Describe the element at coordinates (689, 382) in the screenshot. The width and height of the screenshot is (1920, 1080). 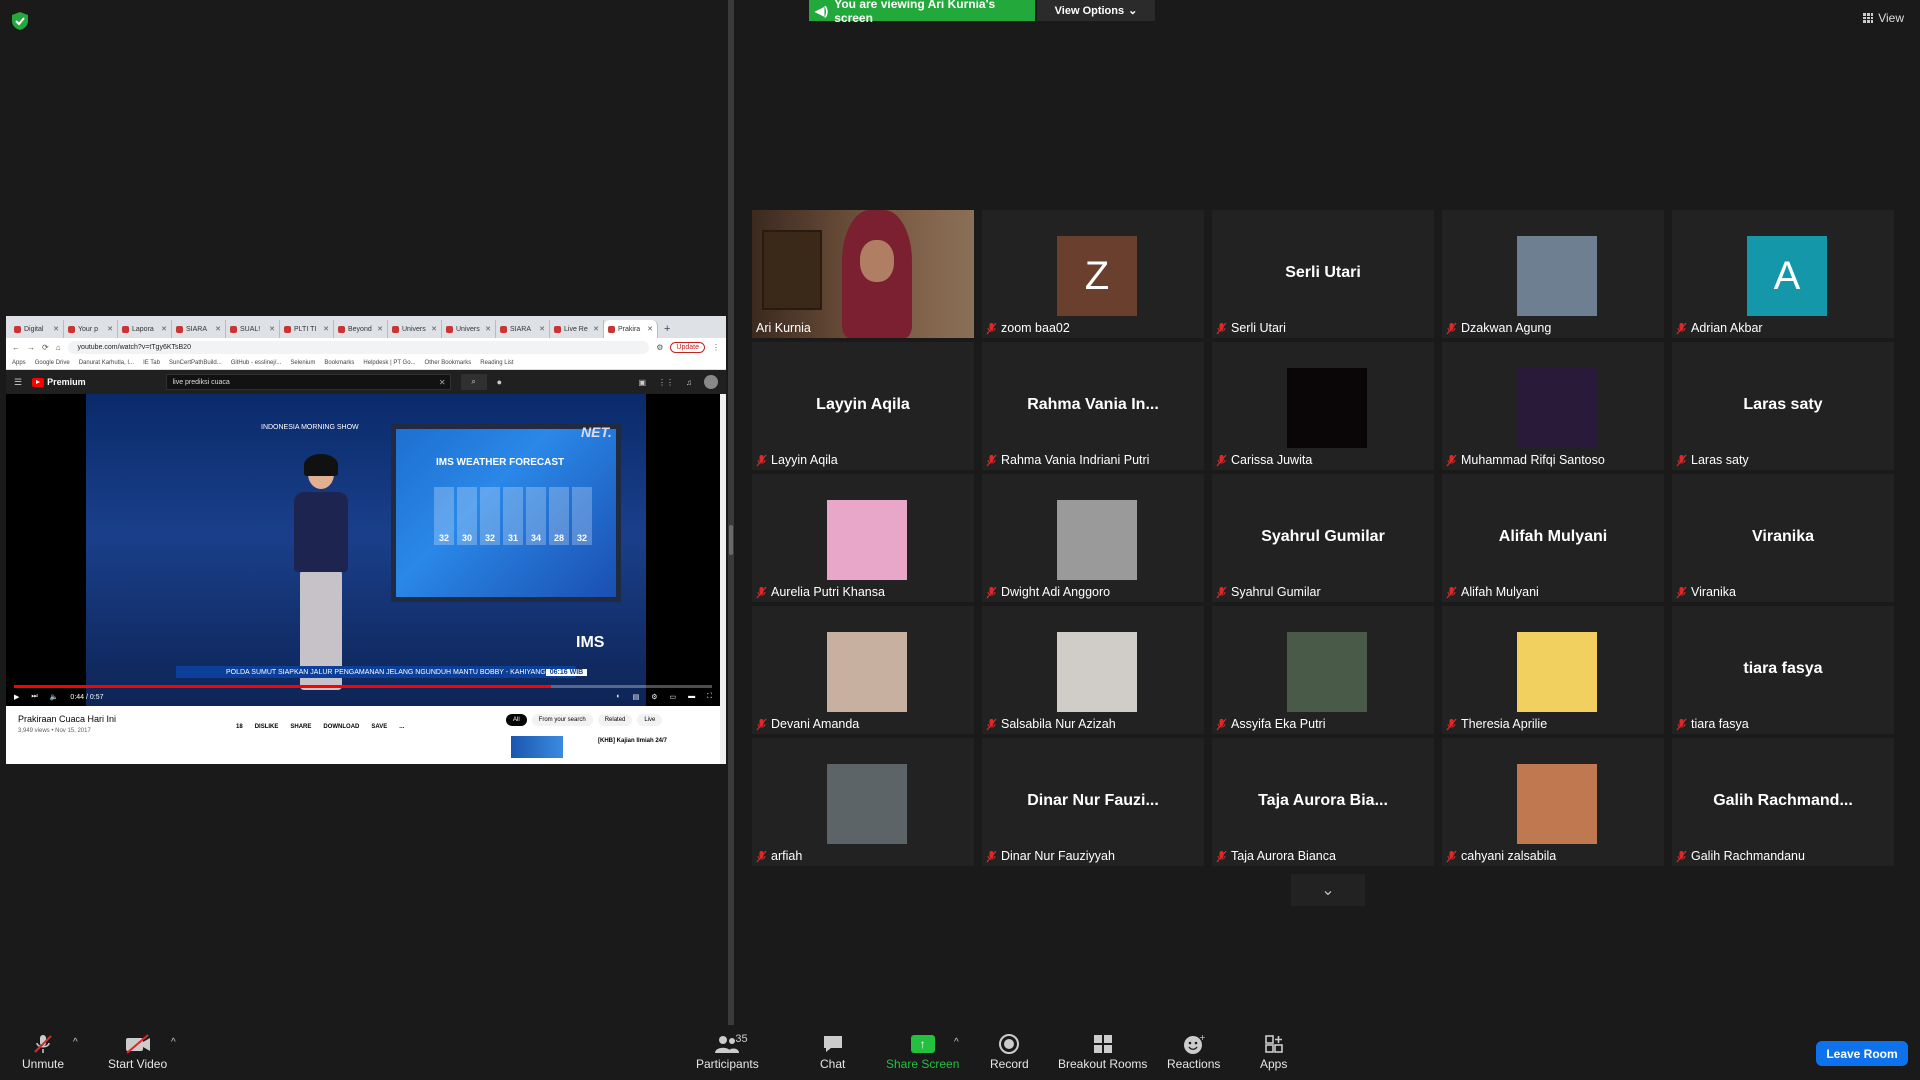
I see `notifications-bell-icon: ♫` at that location.